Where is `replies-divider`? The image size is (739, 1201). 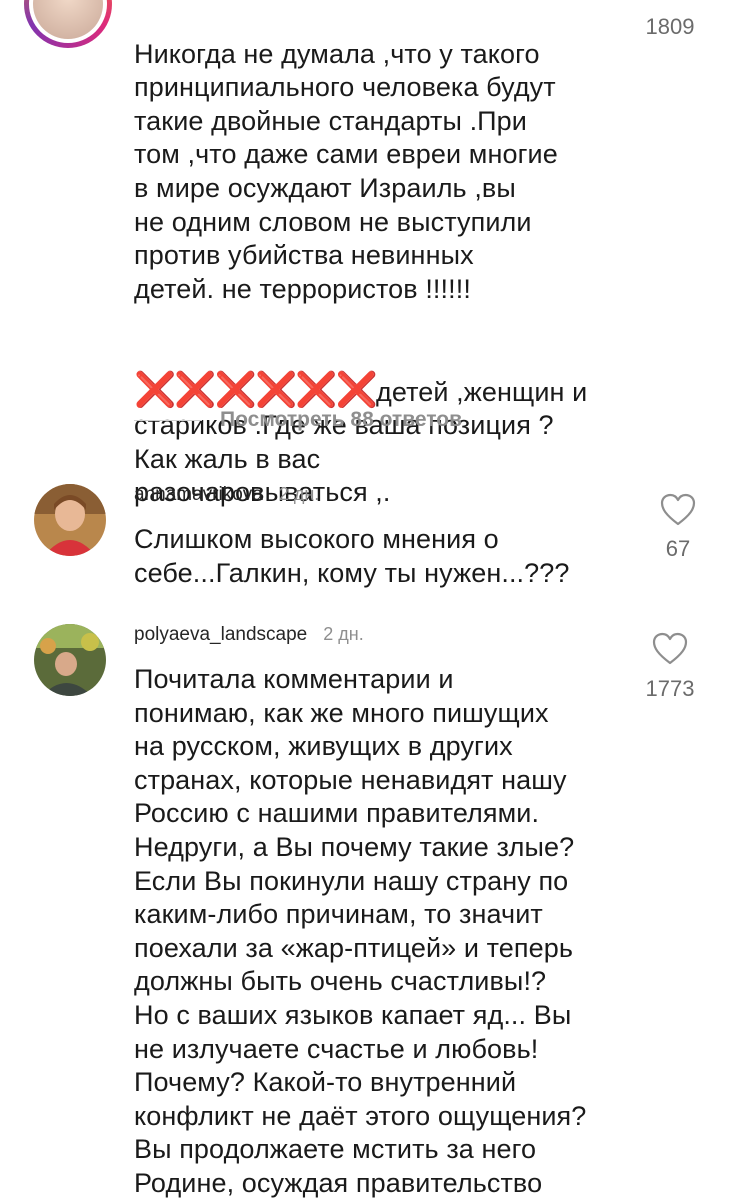 replies-divider is located at coordinates (168, 420).